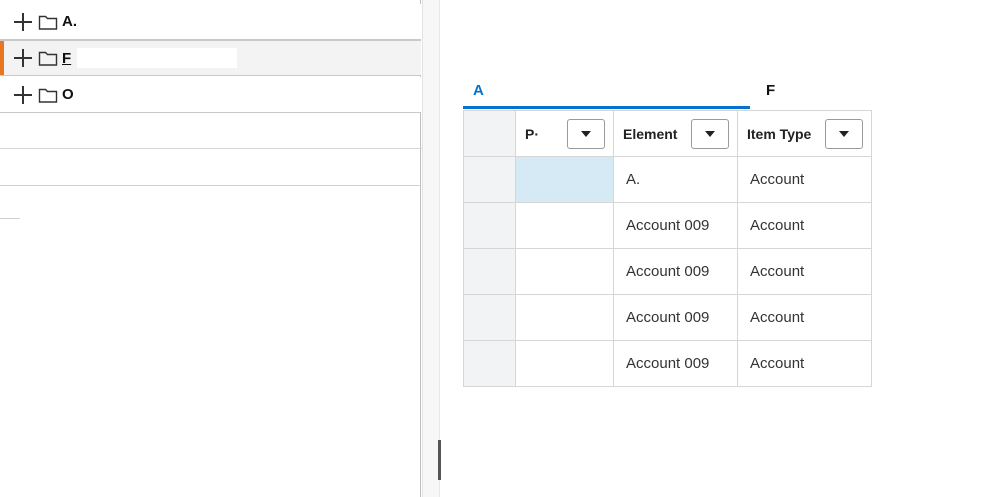 Image resolution: width=1001 pixels, height=497 pixels. I want to click on column-header-element: Element, so click(675, 133).